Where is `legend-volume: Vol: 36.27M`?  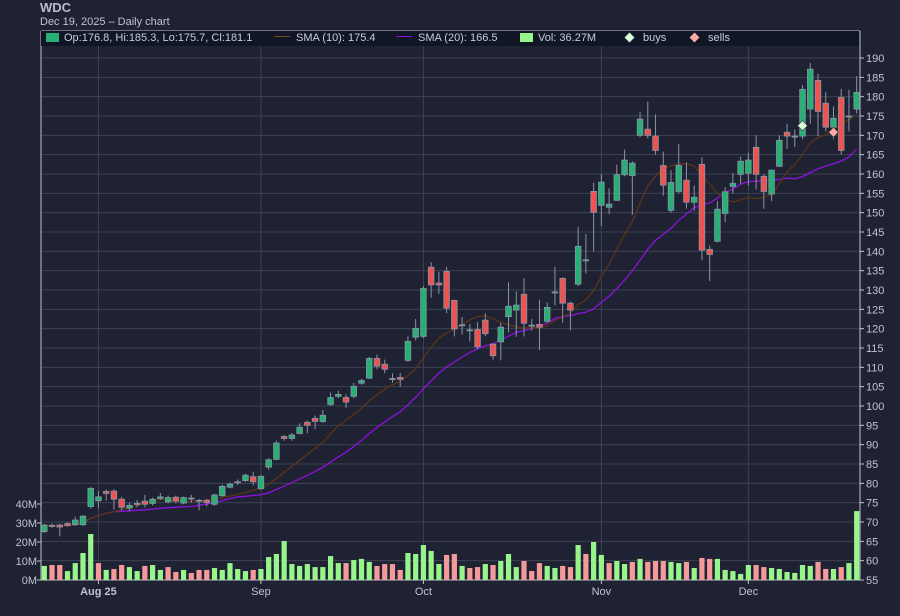 legend-volume: Vol: 36.27M is located at coordinates (558, 38).